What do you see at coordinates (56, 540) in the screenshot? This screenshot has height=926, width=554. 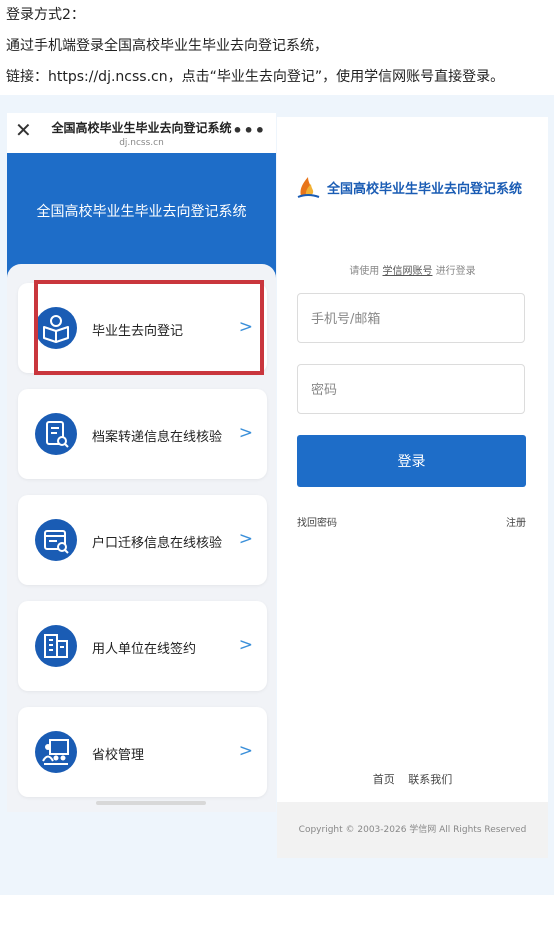 I see `id-card-search-icon` at bounding box center [56, 540].